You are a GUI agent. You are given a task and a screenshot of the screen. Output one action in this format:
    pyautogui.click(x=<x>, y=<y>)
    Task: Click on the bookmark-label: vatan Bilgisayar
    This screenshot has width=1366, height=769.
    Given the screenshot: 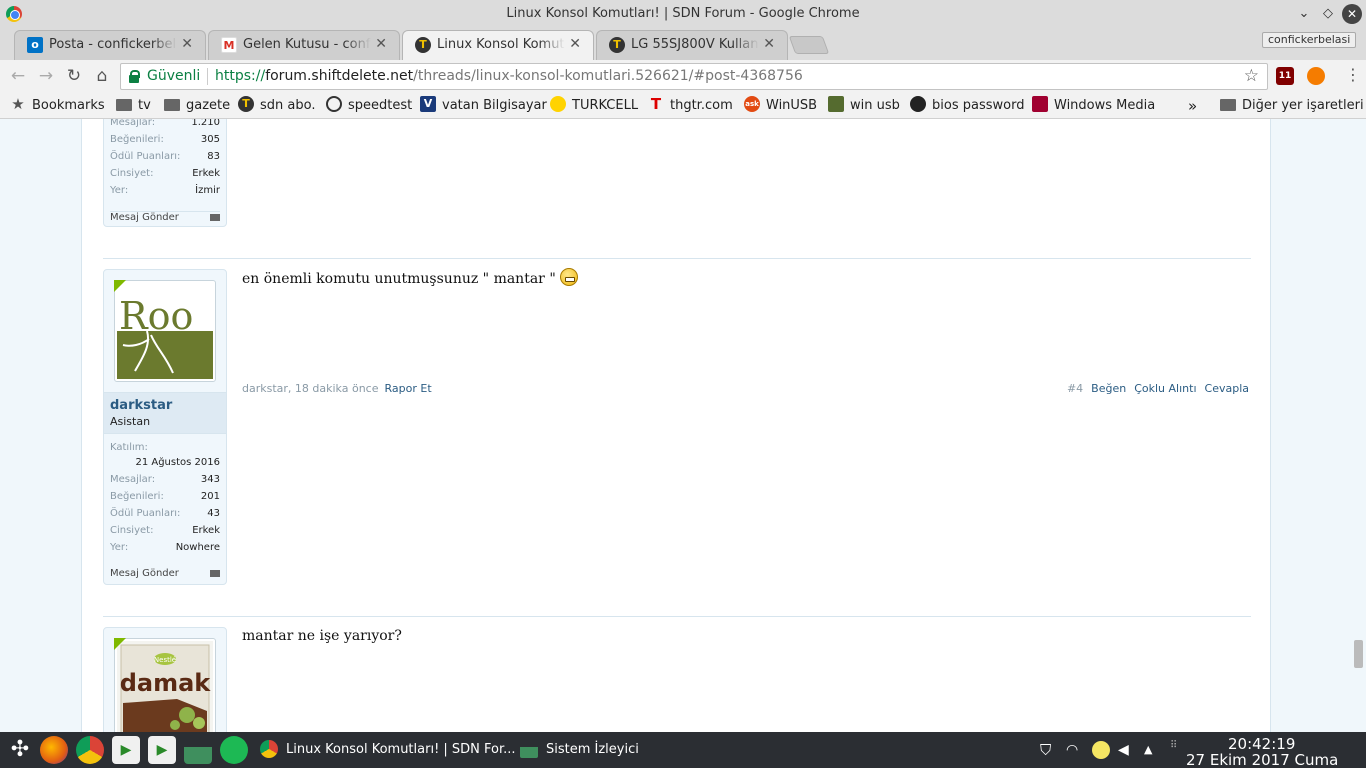 What is the action you would take?
    pyautogui.click(x=494, y=105)
    